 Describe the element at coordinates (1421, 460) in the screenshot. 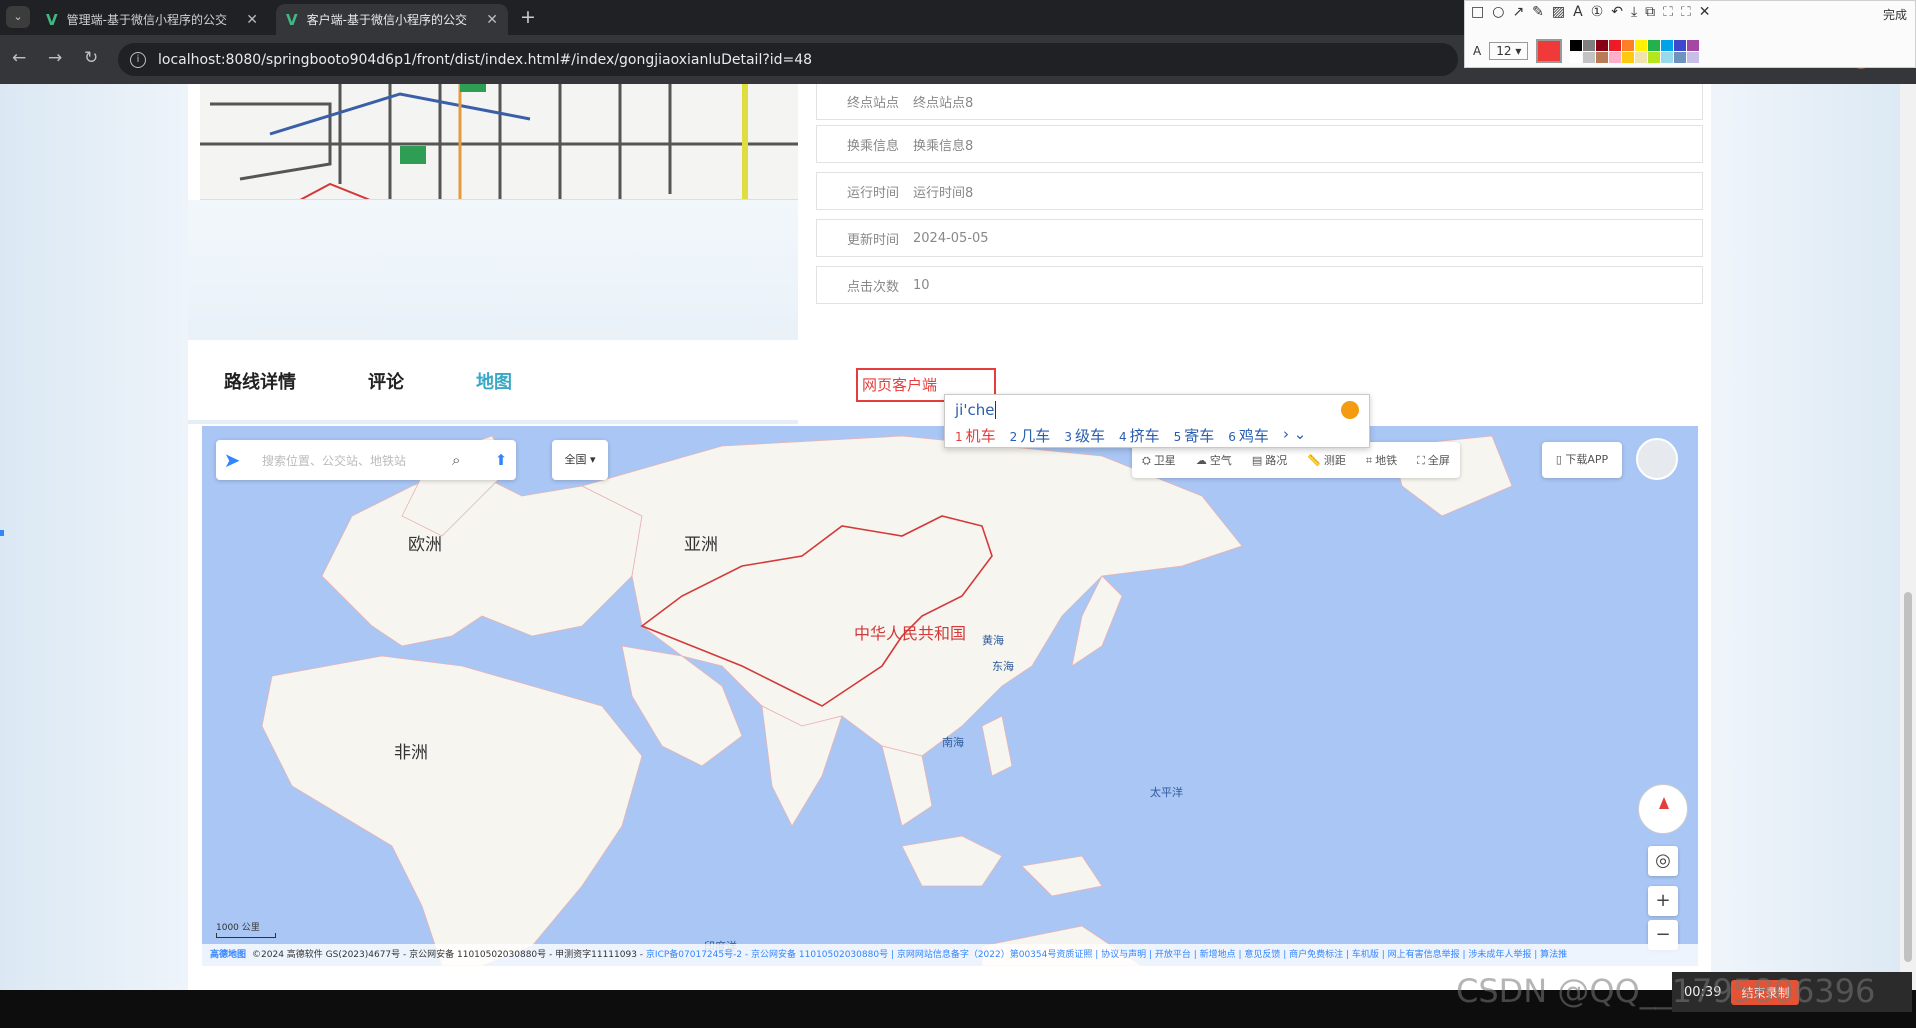

I see `fullscreen-icon: ⛶` at that location.